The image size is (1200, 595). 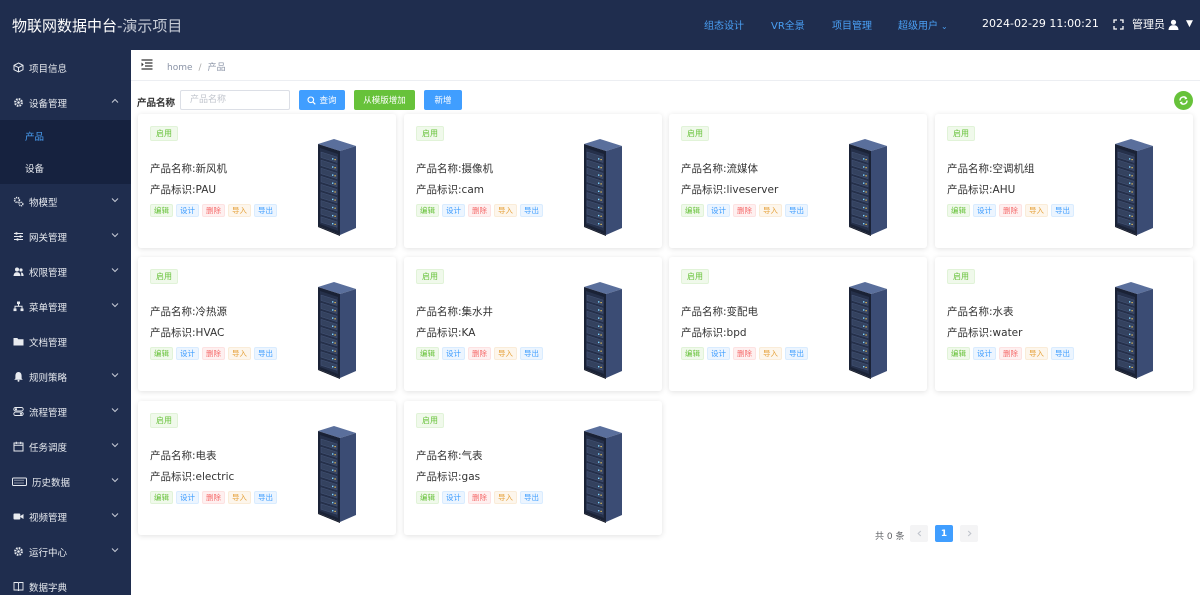 I want to click on add-from-template-button: 从模版增加, so click(x=384, y=100).